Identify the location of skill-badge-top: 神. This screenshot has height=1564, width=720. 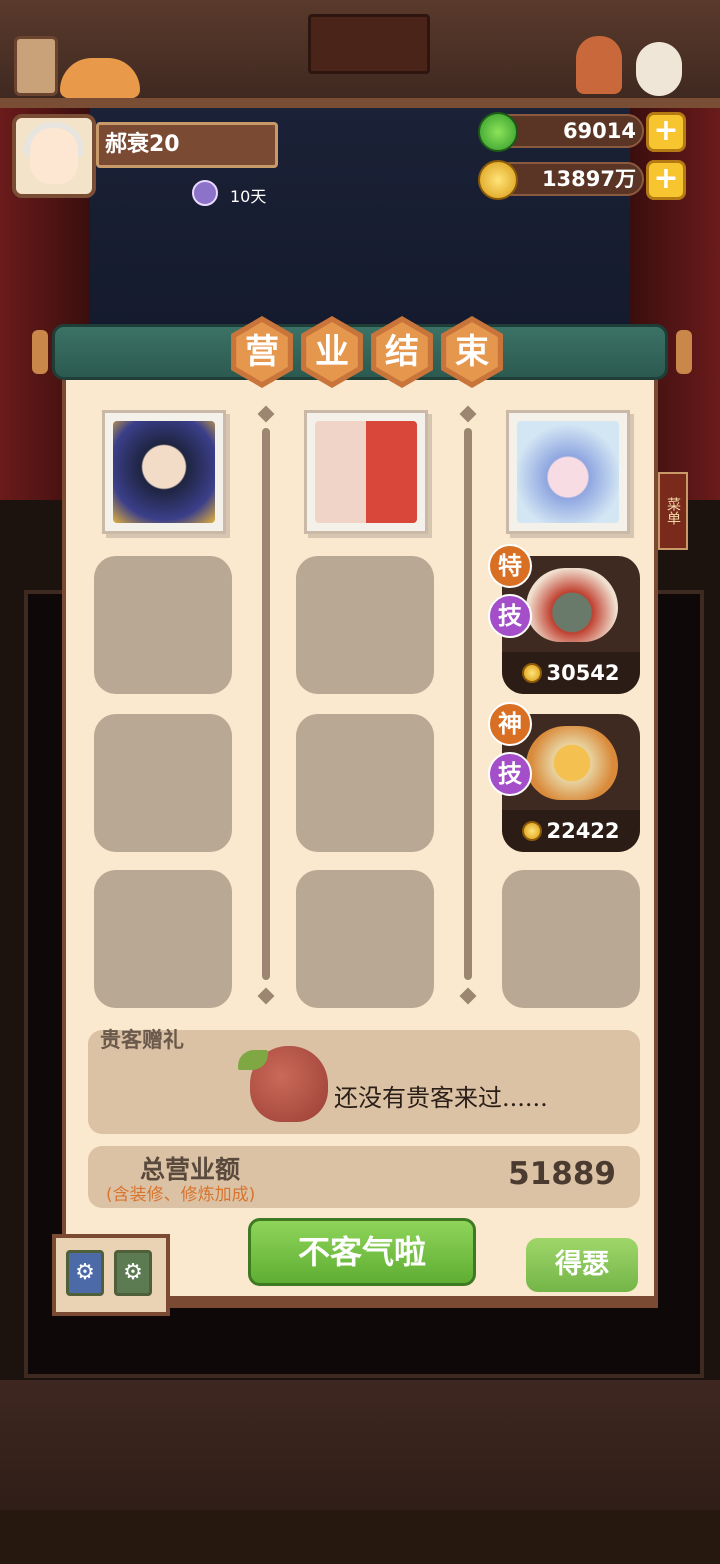
(510, 724).